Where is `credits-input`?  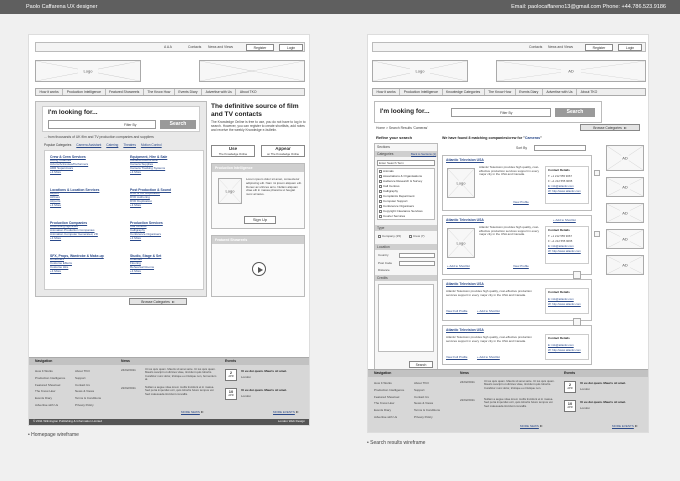
credits-input is located at coordinates (406, 318).